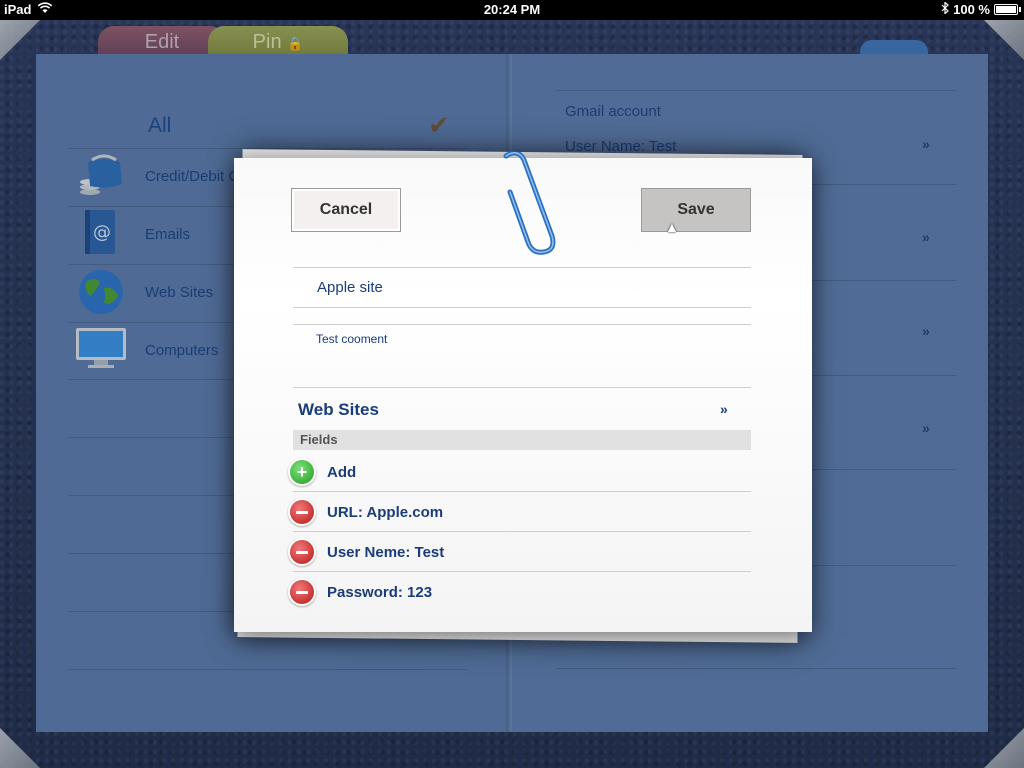 The height and width of the screenshot is (768, 1024). What do you see at coordinates (346, 210) in the screenshot?
I see `cancel-button: Cancel` at bounding box center [346, 210].